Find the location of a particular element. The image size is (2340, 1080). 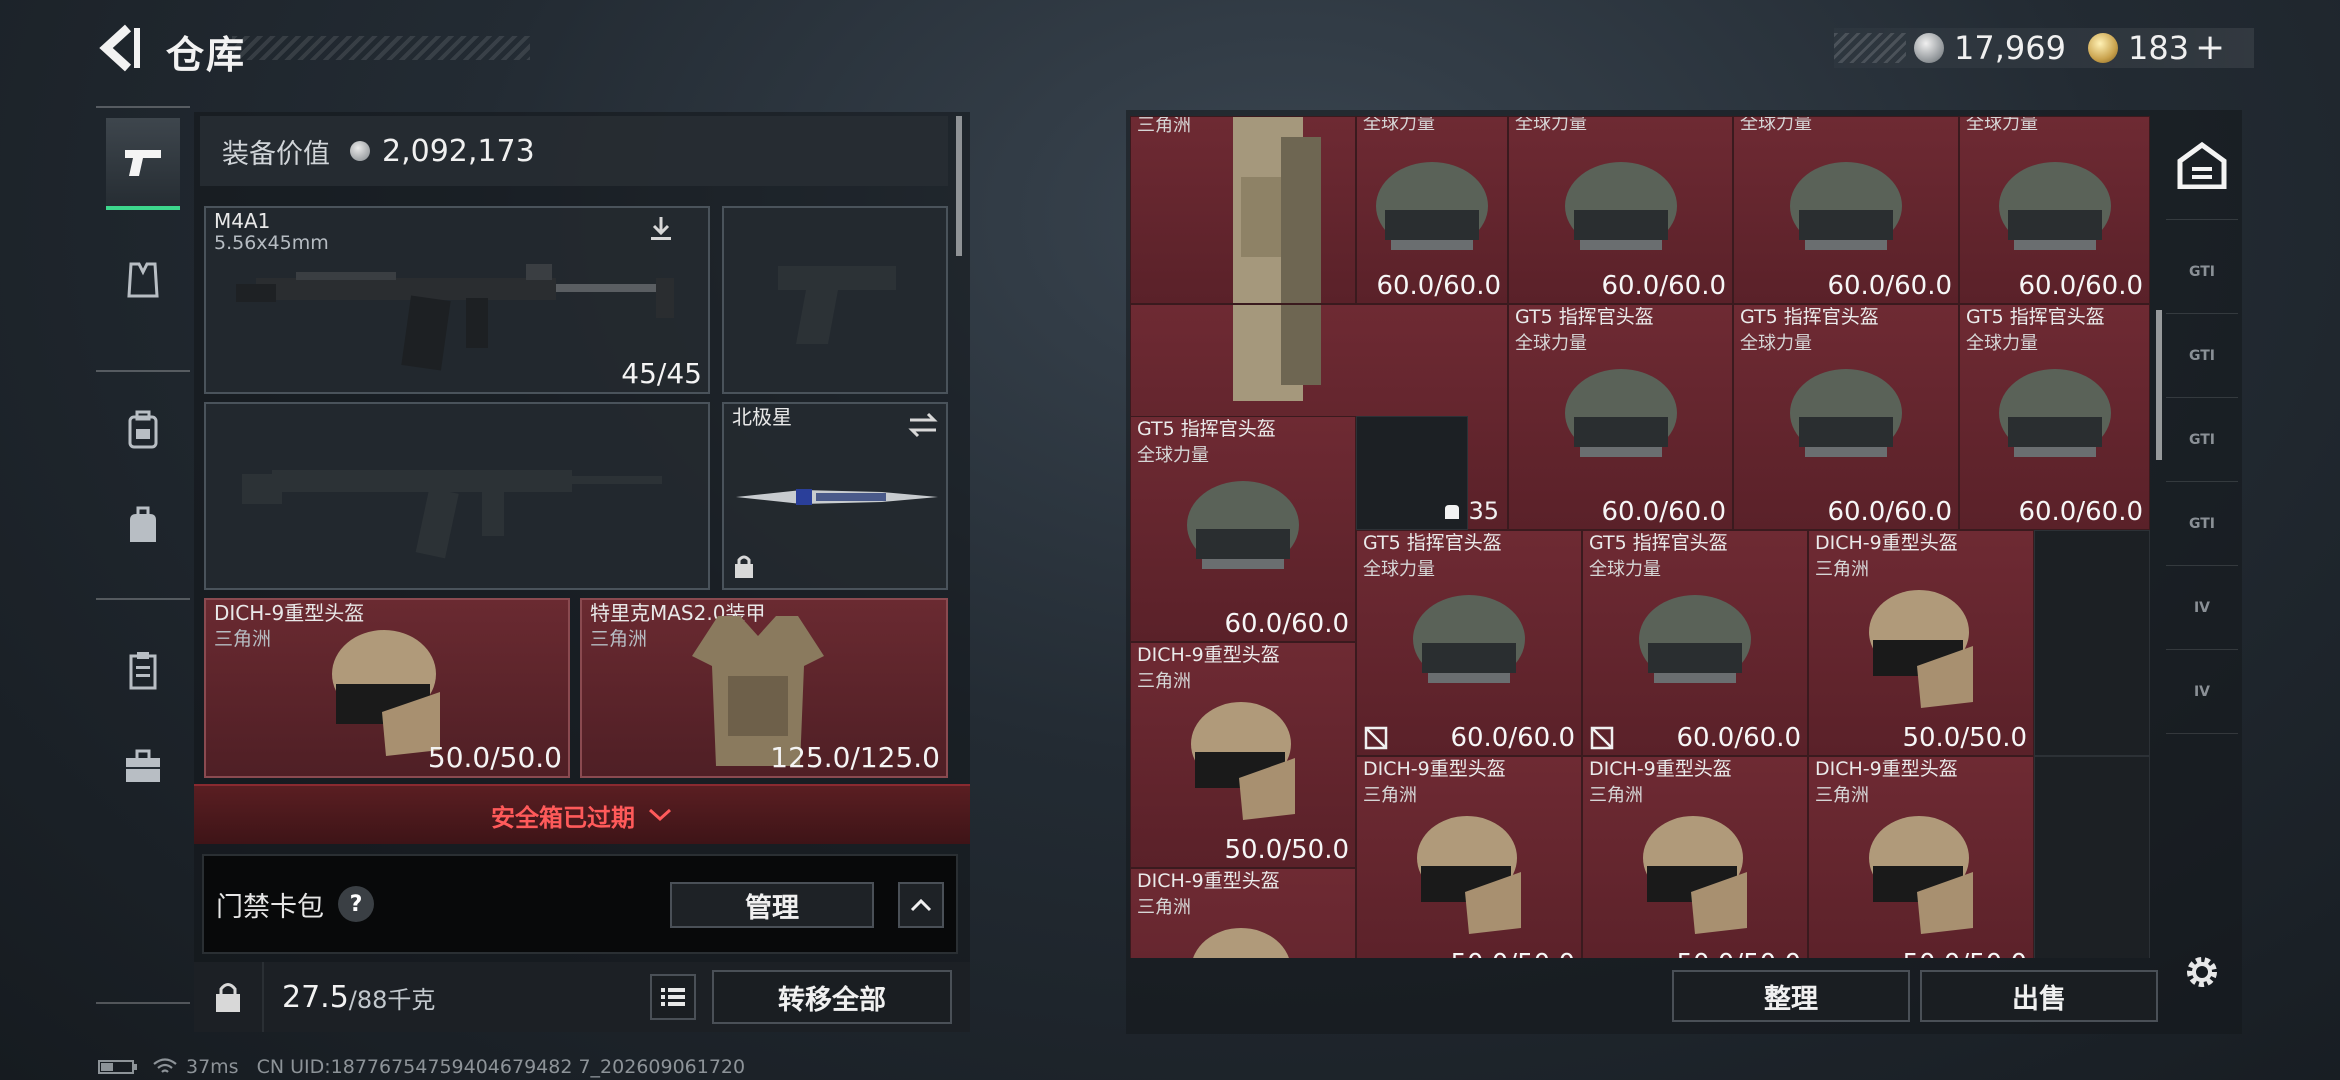

gear-icon is located at coordinates (2202, 972).